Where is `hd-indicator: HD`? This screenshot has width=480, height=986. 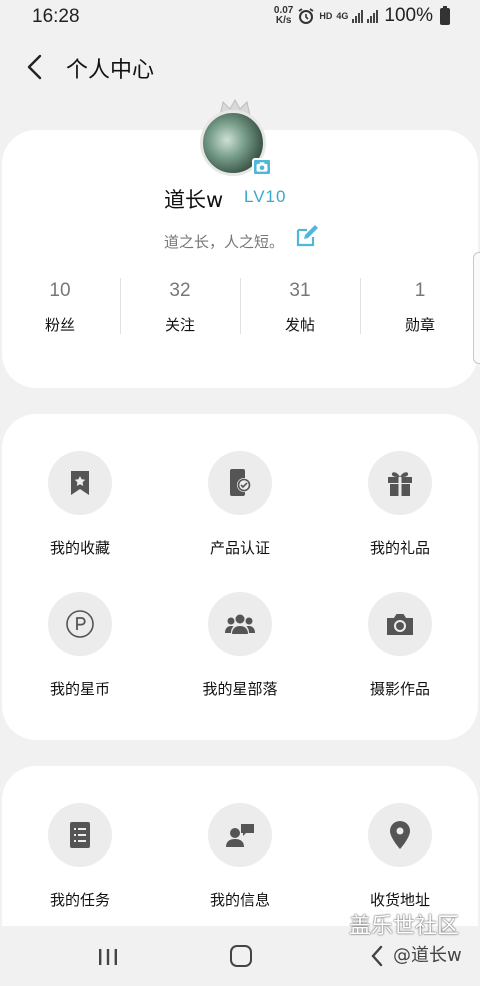 hd-indicator: HD is located at coordinates (326, 16).